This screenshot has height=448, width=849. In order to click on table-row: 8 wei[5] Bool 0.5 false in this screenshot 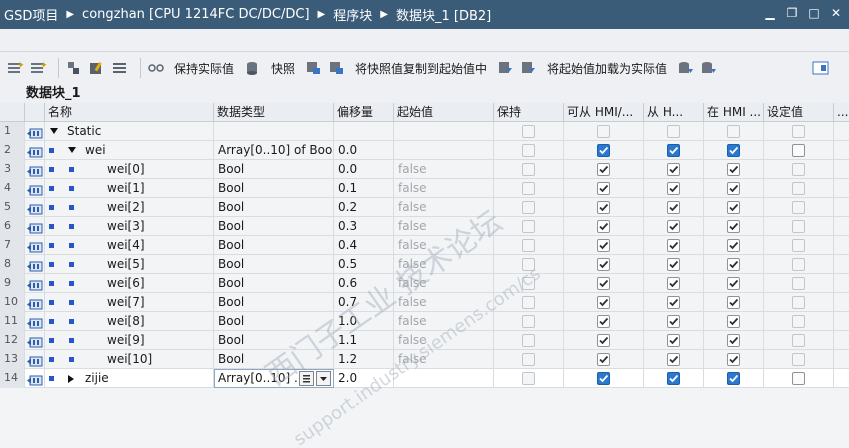, I will do `click(424, 264)`.